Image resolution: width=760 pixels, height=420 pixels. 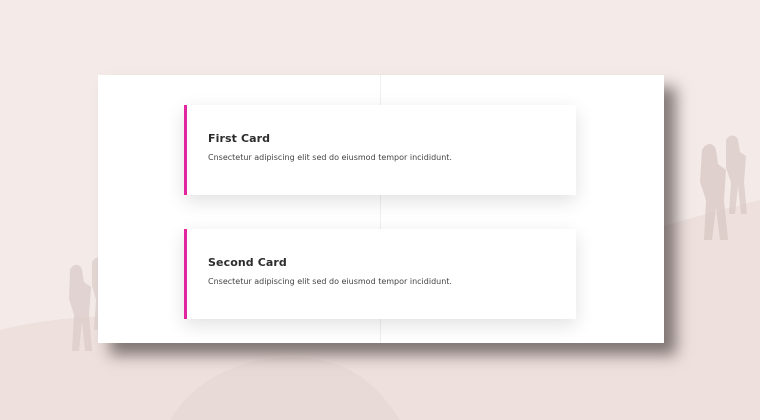 What do you see at coordinates (239, 138) in the screenshot?
I see `card-title: First Card` at bounding box center [239, 138].